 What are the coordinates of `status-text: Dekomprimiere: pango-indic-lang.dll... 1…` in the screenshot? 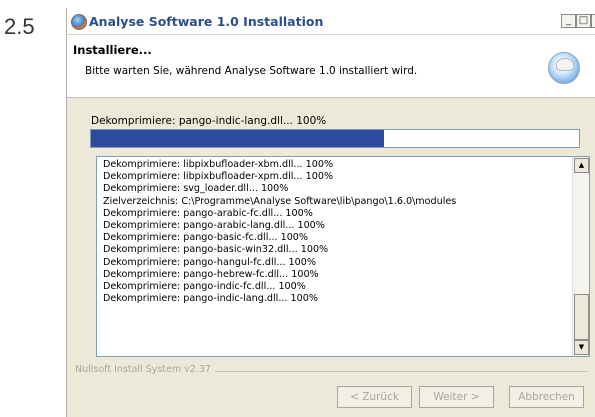 It's located at (209, 121).